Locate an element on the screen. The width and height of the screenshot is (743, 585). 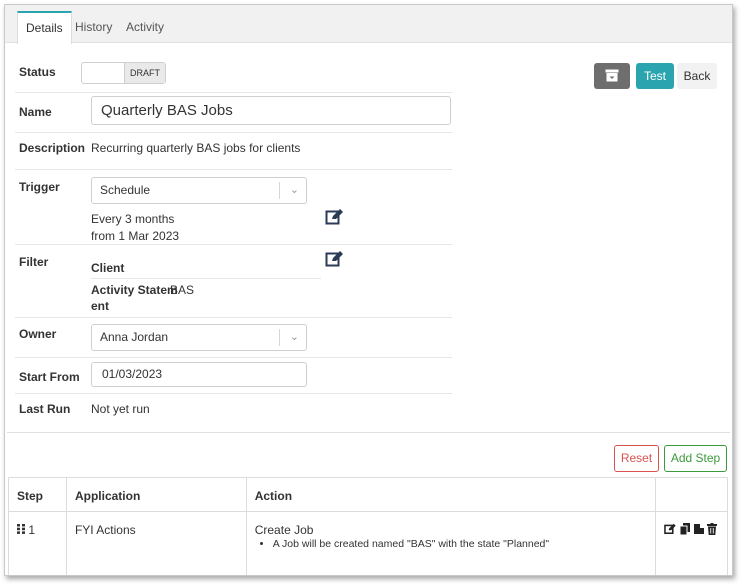
duplicate-icon is located at coordinates (698, 529).